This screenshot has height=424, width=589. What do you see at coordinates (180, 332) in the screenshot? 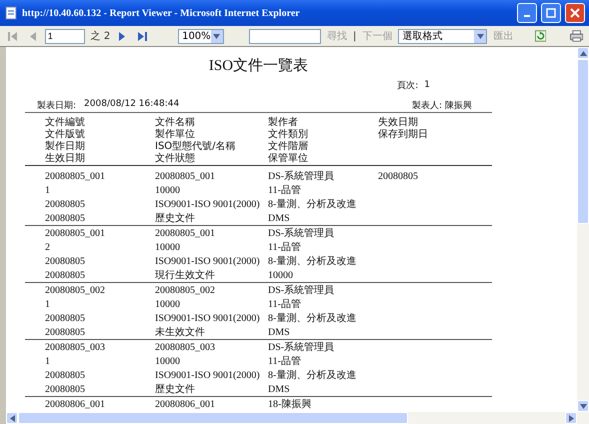
I see `table-cell-text: 未生效文件` at bounding box center [180, 332].